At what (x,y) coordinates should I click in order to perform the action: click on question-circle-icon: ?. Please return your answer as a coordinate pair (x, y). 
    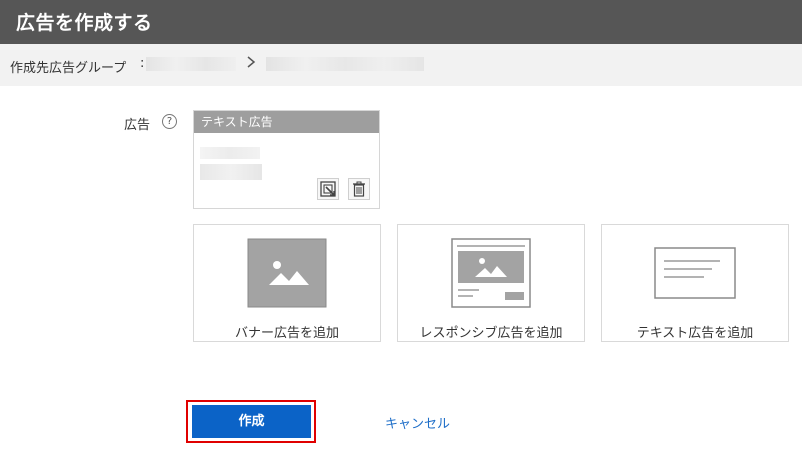
    Looking at the image, I should click on (169, 121).